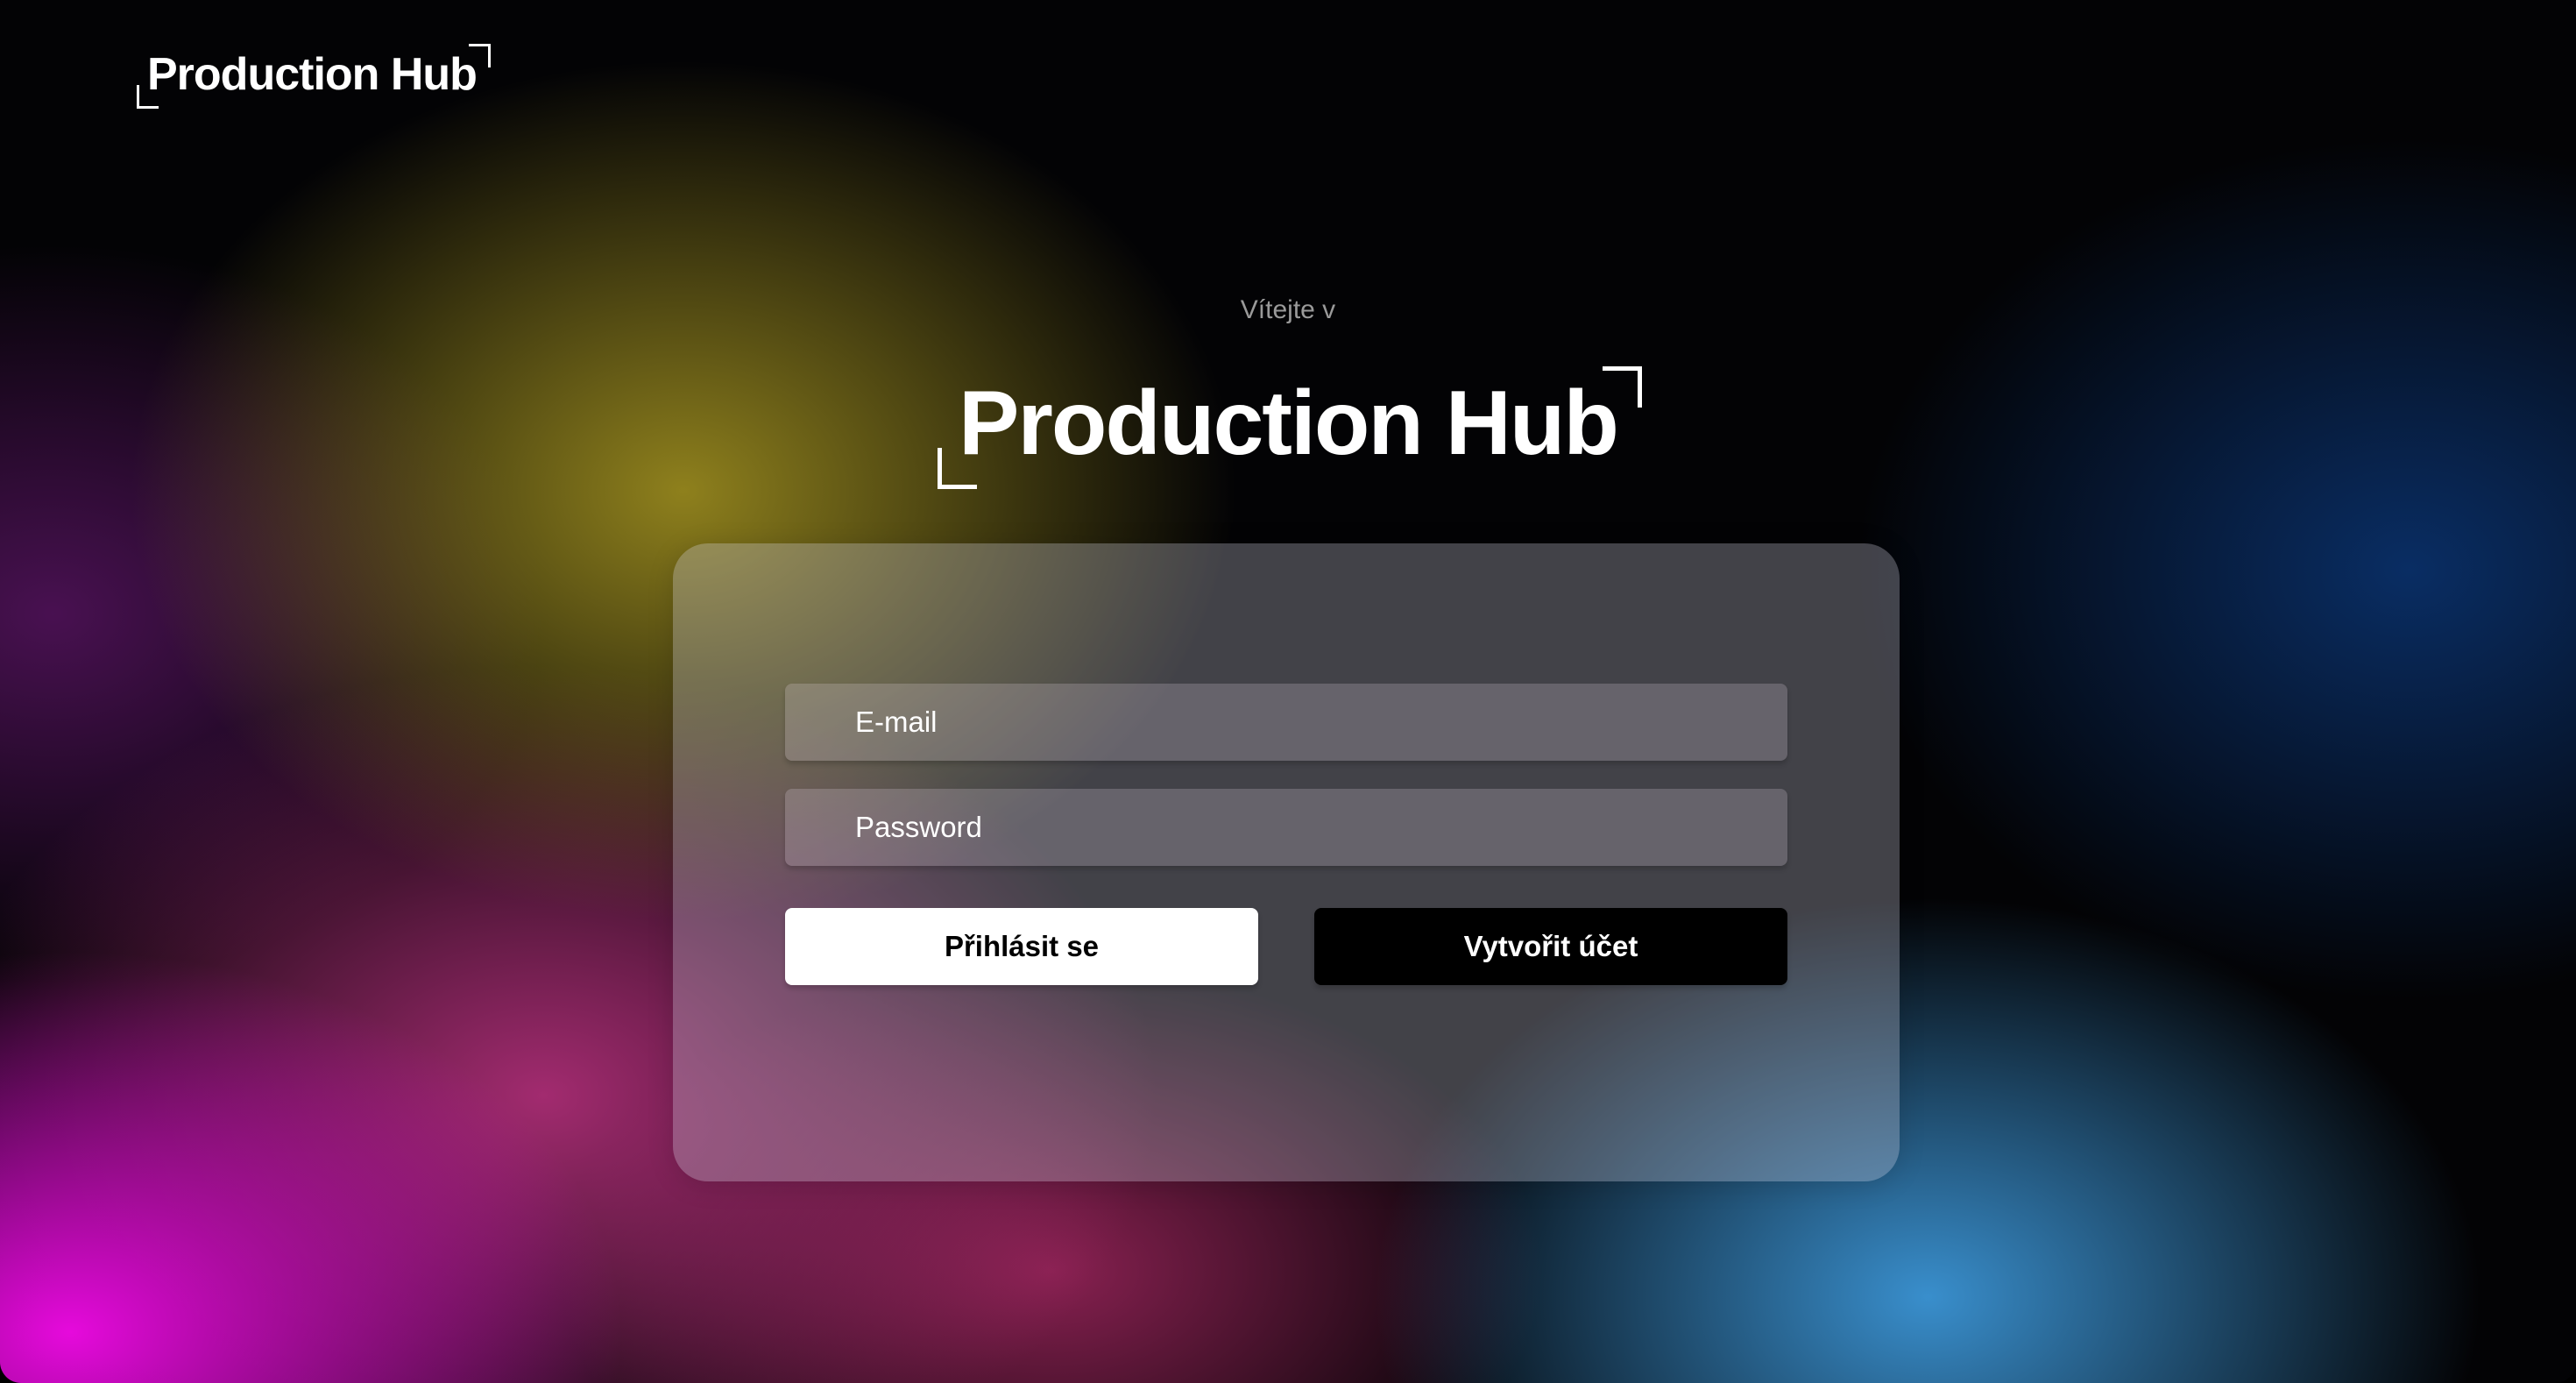  What do you see at coordinates (1288, 309) in the screenshot?
I see `welcome-text: Vítejte v` at bounding box center [1288, 309].